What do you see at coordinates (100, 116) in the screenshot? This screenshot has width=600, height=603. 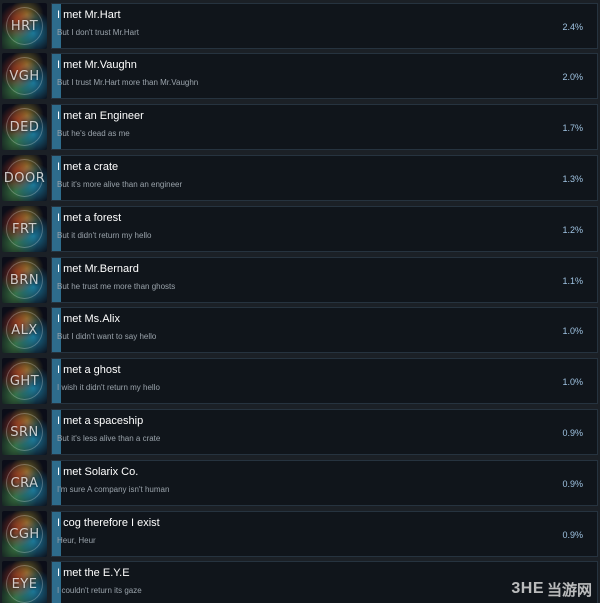 I see `achievement-title: I met an Engineer` at bounding box center [100, 116].